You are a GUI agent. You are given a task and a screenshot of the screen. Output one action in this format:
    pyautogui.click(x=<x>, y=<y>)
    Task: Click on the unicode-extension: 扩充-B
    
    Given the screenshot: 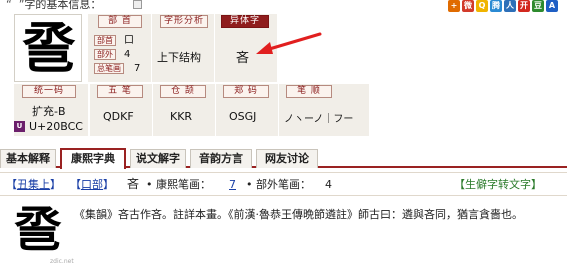 What is the action you would take?
    pyautogui.click(x=49, y=111)
    